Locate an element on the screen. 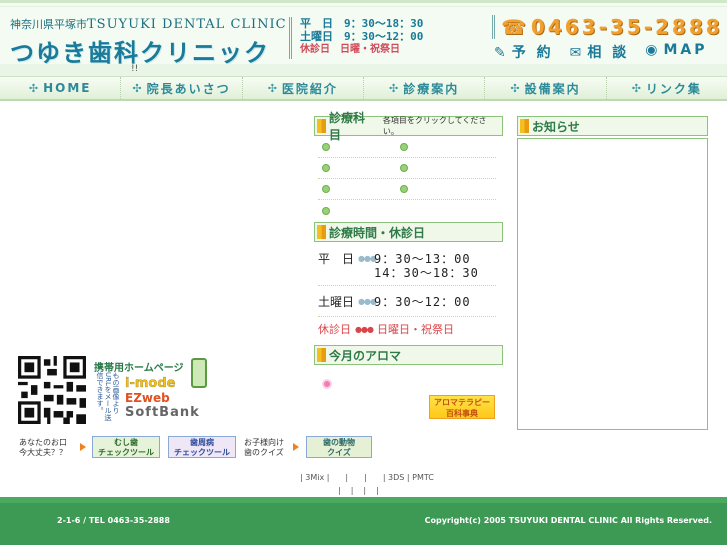  header-stripe is located at coordinates (363, 6).